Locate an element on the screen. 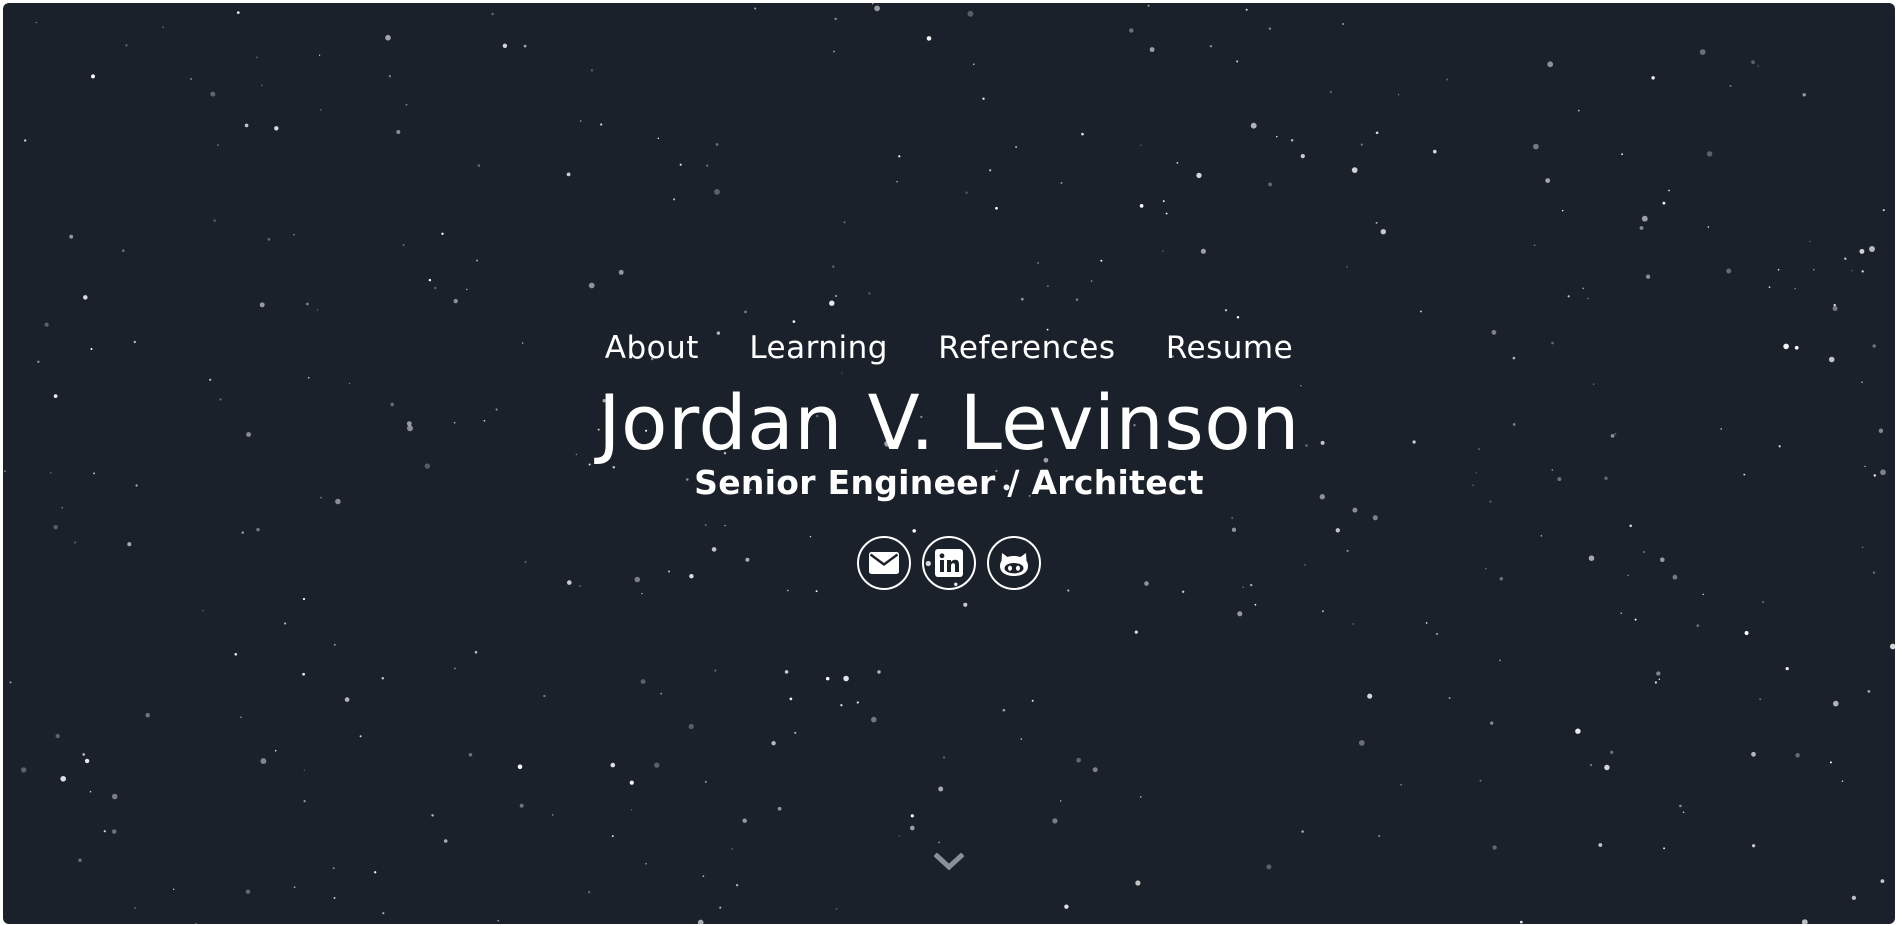  github-link is located at coordinates (1014, 563).